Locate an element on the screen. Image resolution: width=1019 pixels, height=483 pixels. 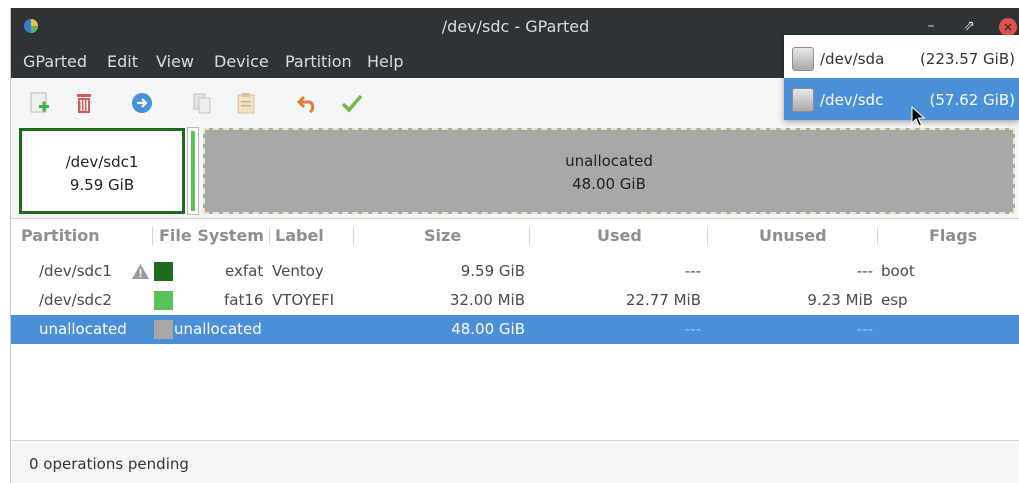
column-unused: Unused is located at coordinates (793, 235).